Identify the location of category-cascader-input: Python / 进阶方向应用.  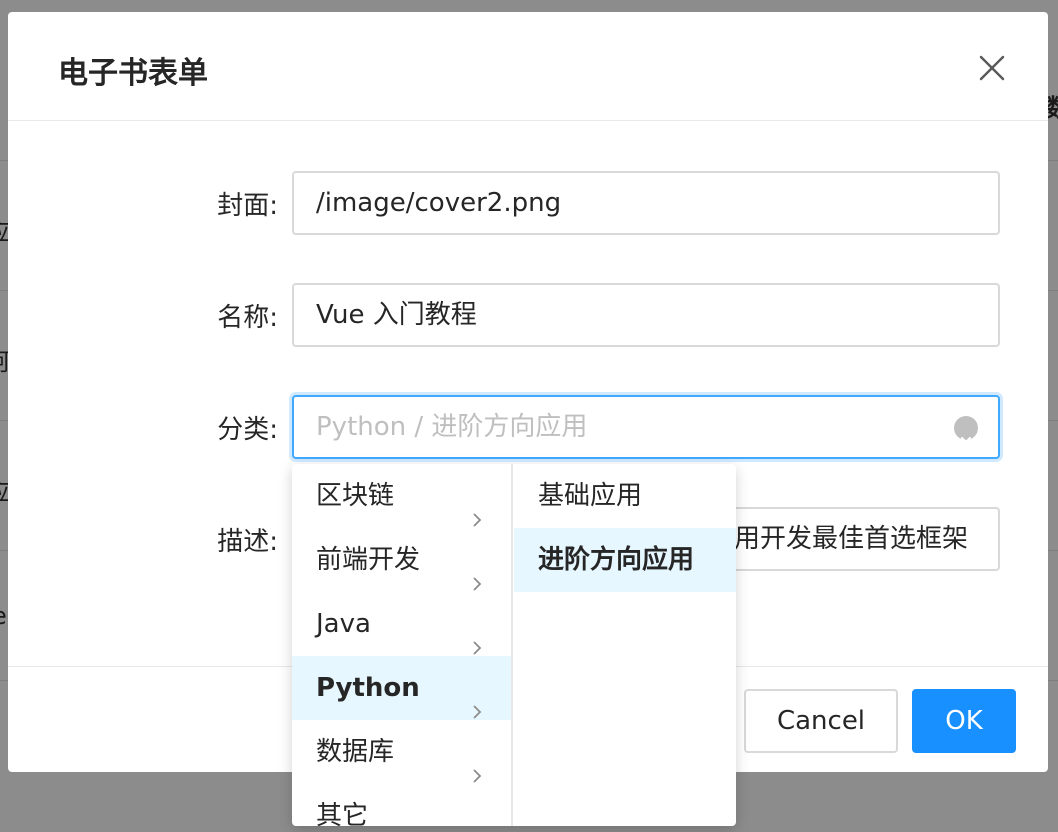
(646, 427).